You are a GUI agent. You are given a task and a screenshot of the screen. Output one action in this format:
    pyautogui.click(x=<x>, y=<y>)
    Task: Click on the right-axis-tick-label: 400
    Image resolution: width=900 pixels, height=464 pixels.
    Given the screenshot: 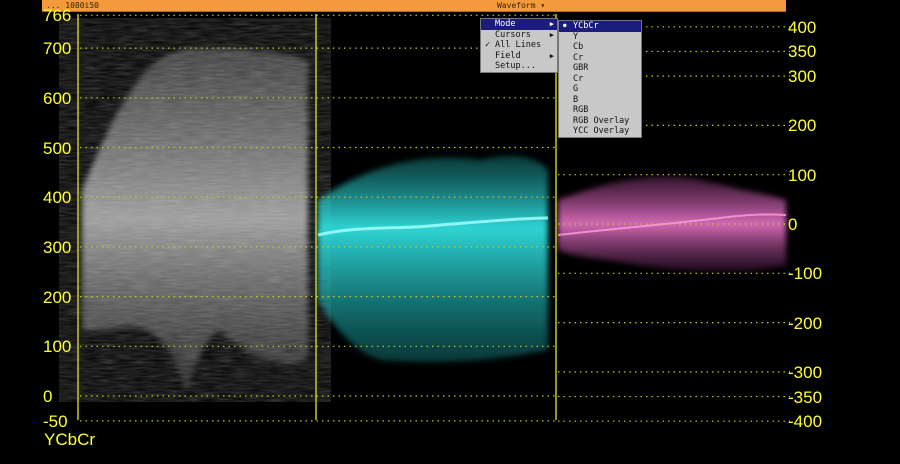 What is the action you would take?
    pyautogui.click(x=802, y=27)
    